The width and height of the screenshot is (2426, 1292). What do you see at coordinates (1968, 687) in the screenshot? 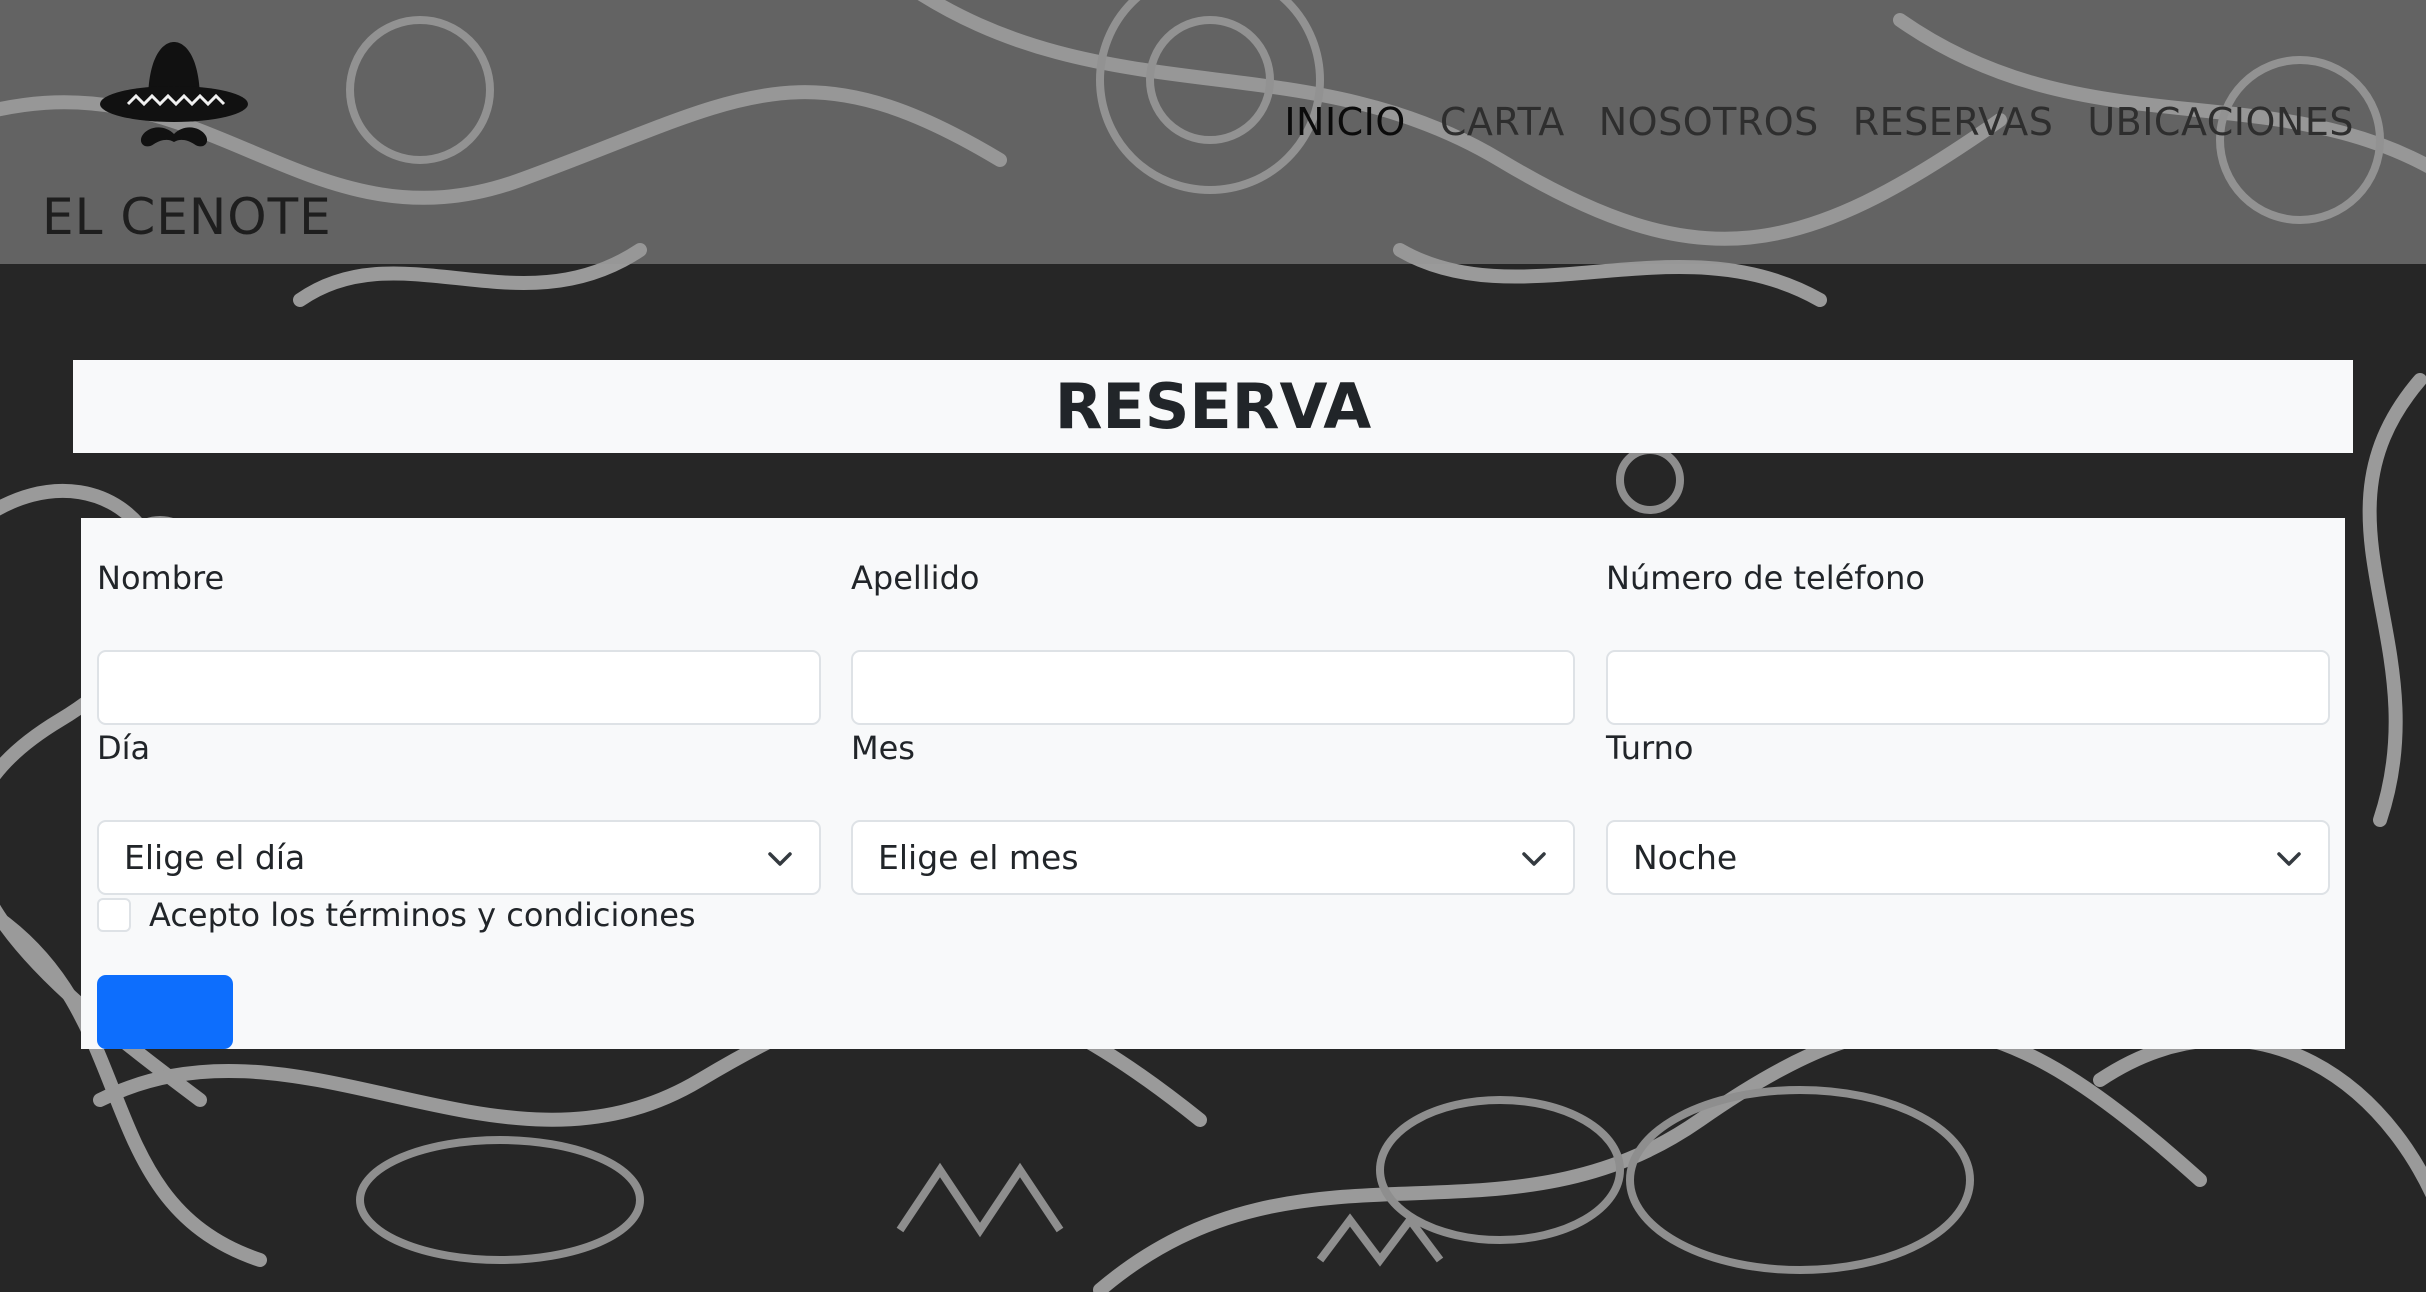
I see `telefono-input` at bounding box center [1968, 687].